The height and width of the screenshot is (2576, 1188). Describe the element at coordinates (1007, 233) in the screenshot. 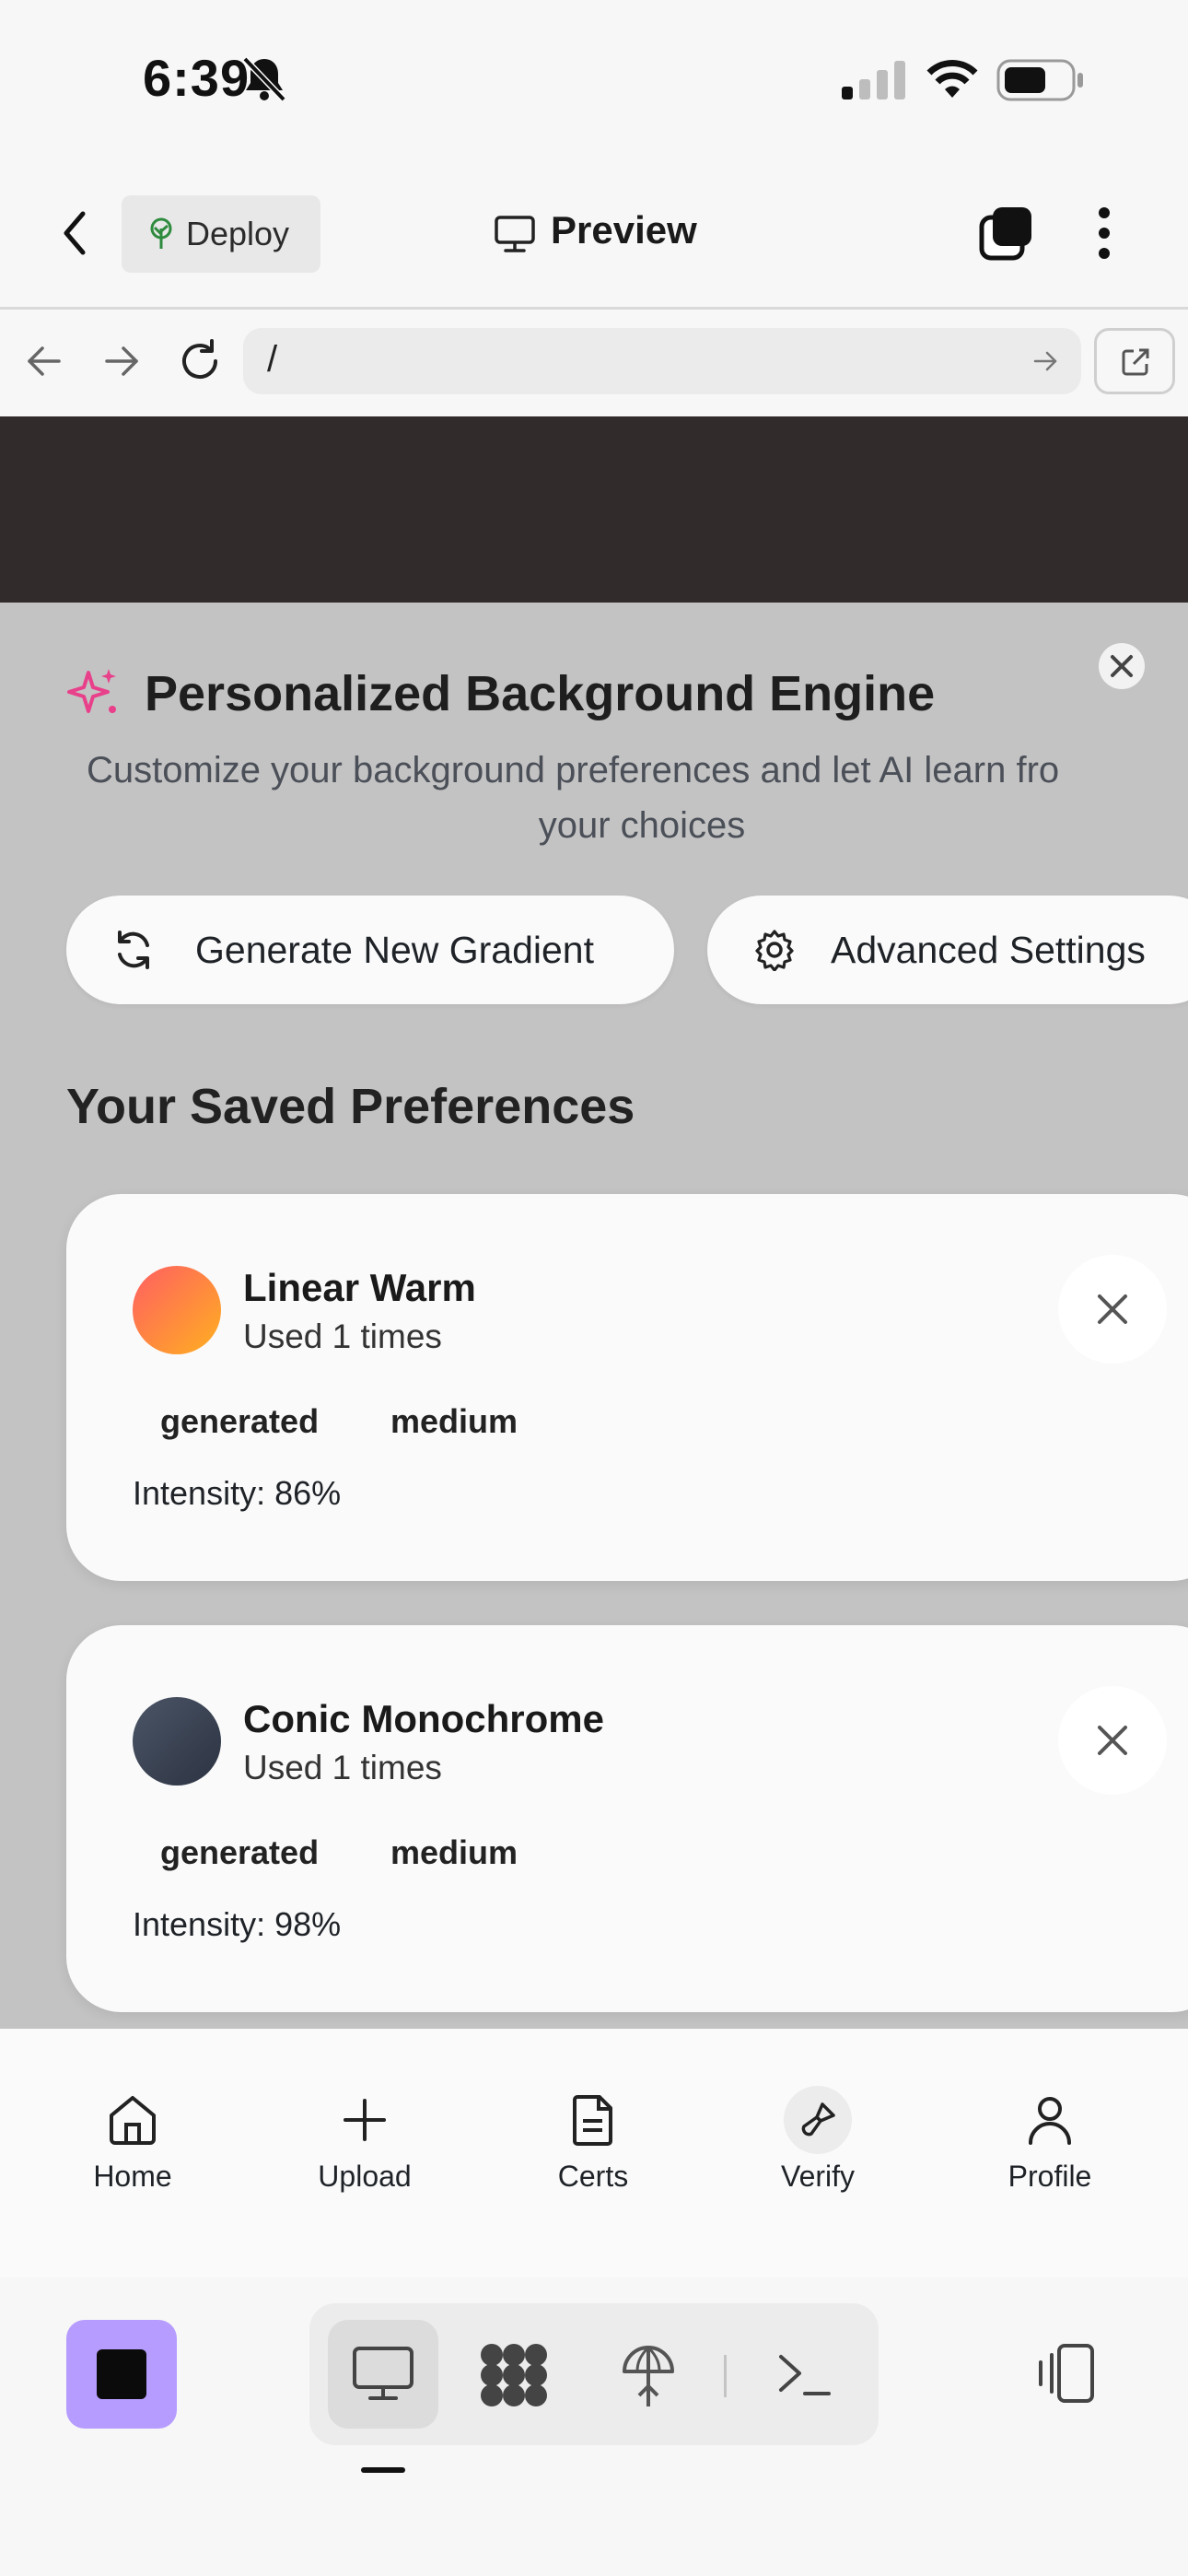

I see `tabs-icon` at that location.